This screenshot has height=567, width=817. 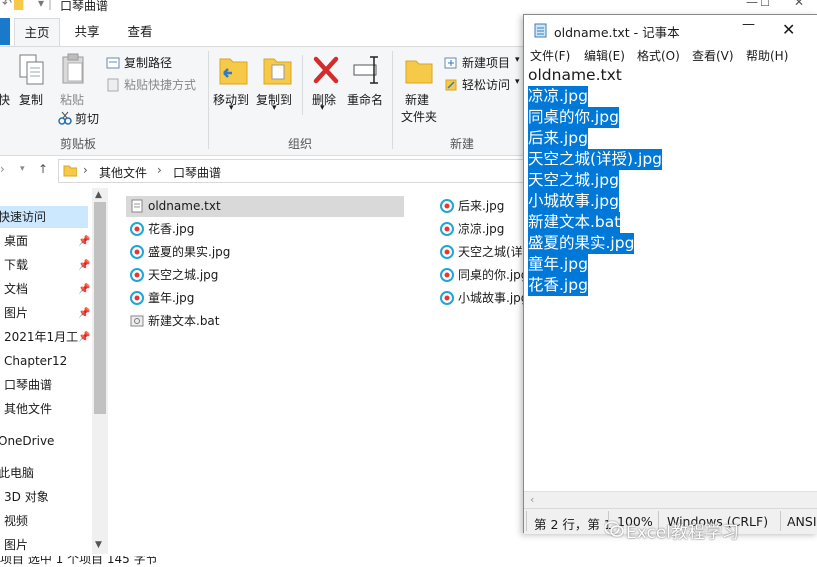 What do you see at coordinates (486, 84) in the screenshot?
I see `easy-access-button: 轻松访问` at bounding box center [486, 84].